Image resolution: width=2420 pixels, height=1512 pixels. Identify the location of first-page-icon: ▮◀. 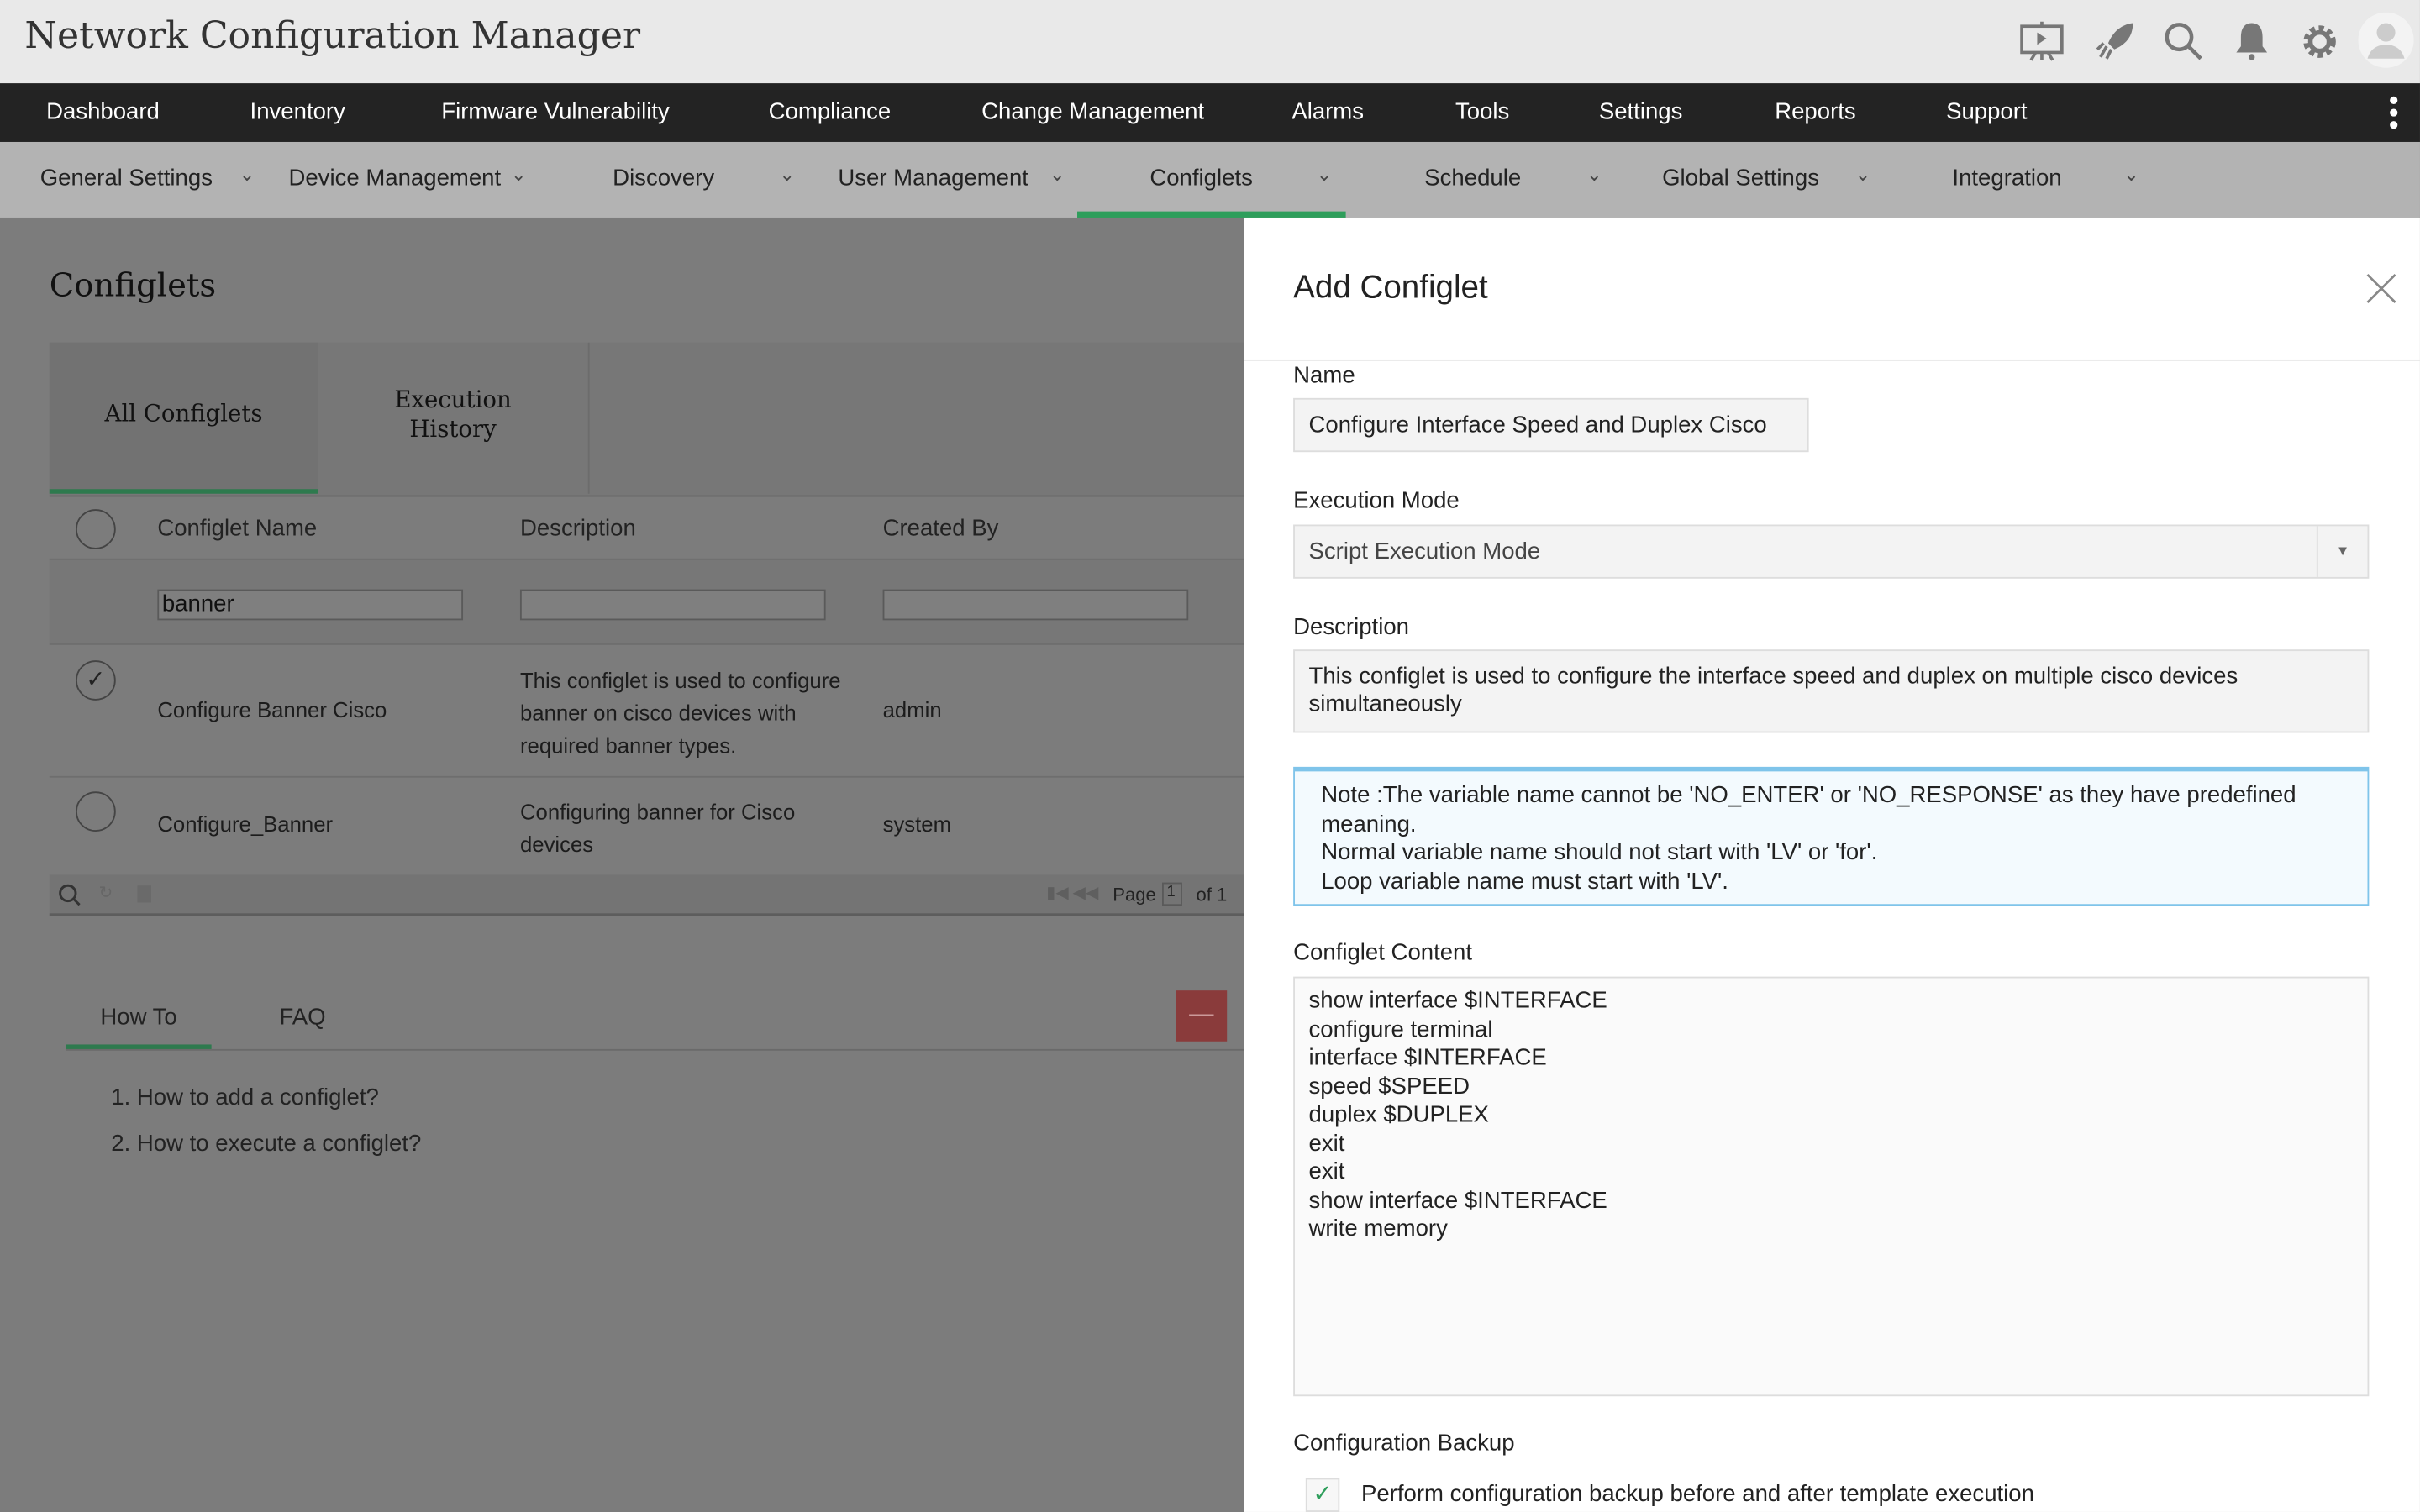
(1057, 892).